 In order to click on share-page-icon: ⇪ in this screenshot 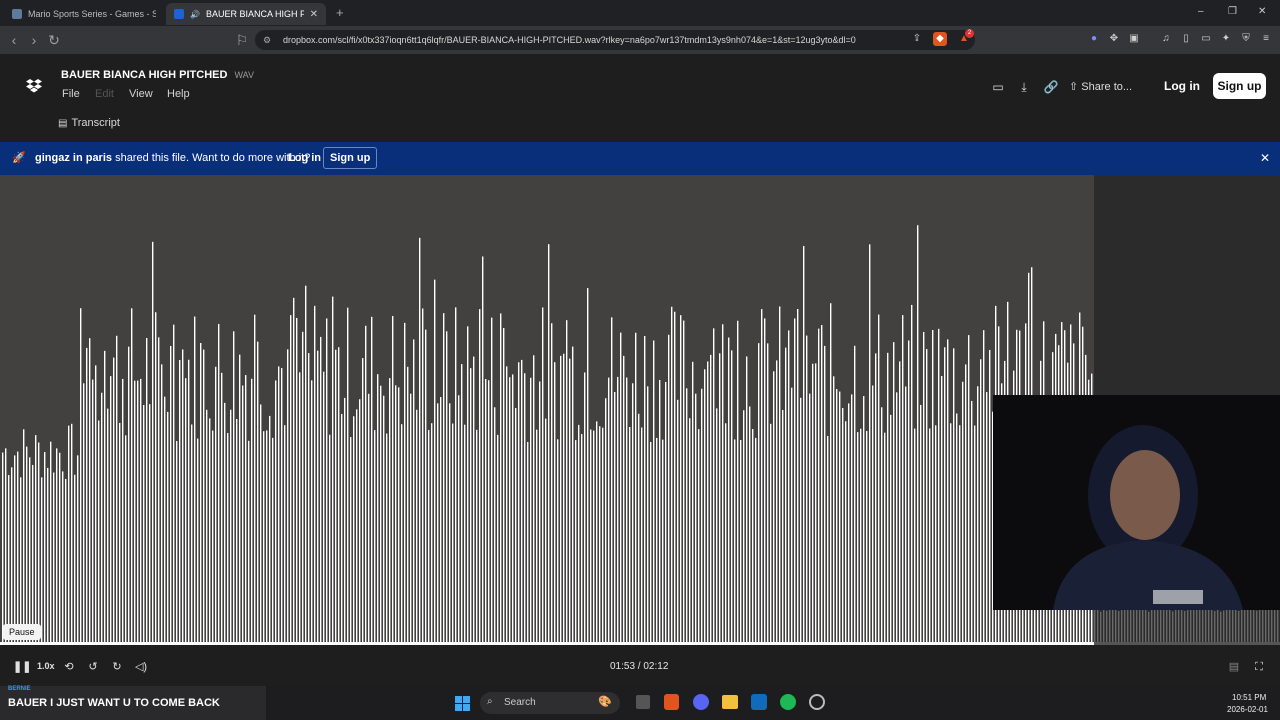, I will do `click(917, 39)`.